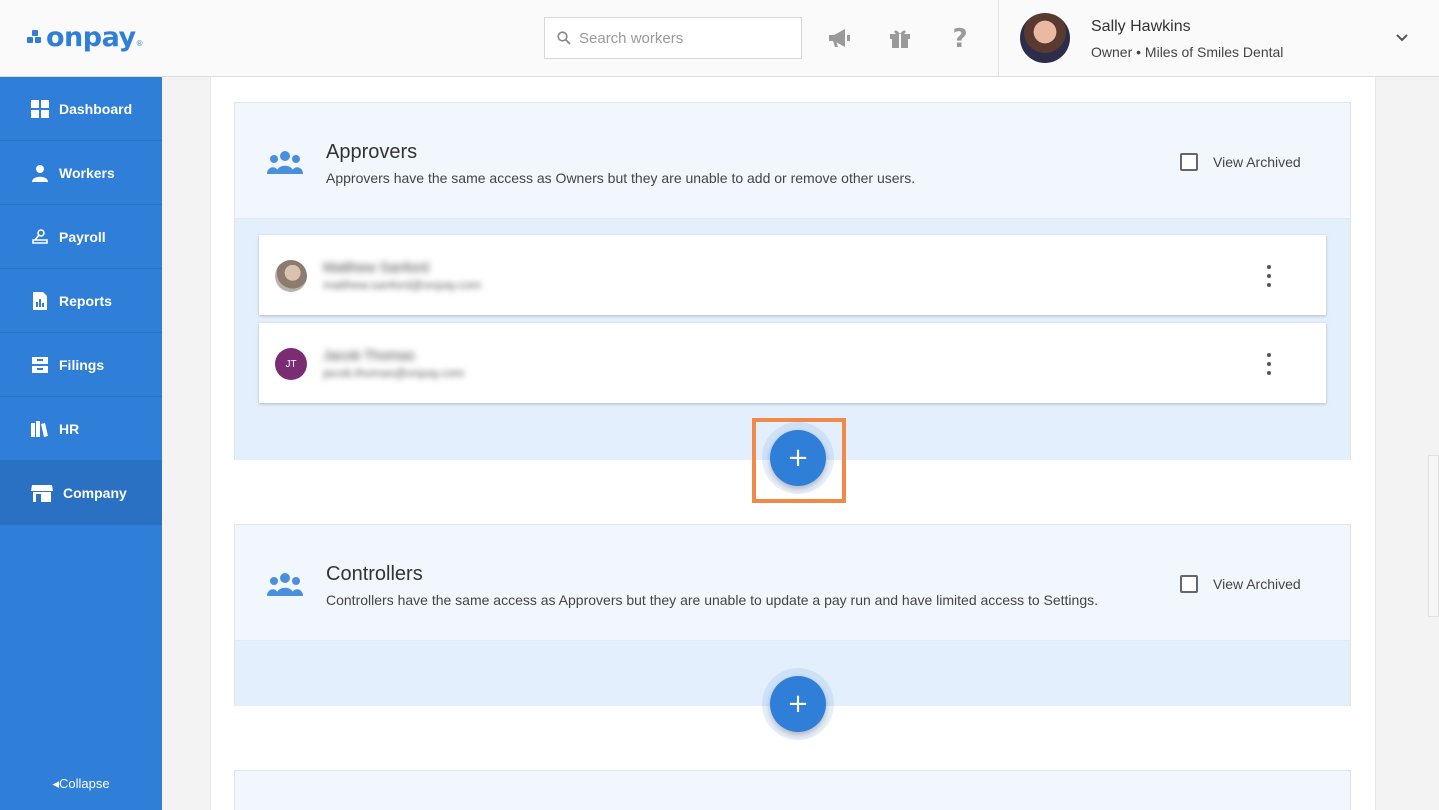 This screenshot has width=1439, height=810. Describe the element at coordinates (679, 38) in the screenshot. I see `search-input` at that location.